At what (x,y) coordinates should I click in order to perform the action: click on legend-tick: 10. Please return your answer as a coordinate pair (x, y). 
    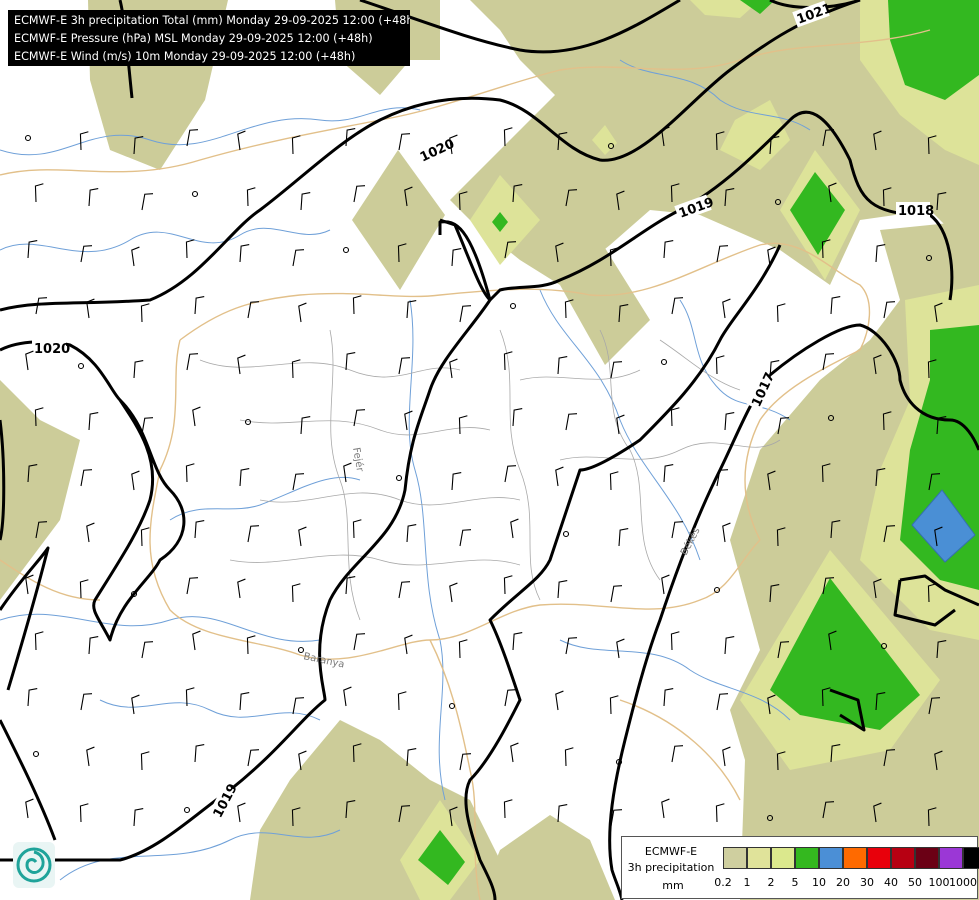
    Looking at the image, I should click on (819, 882).